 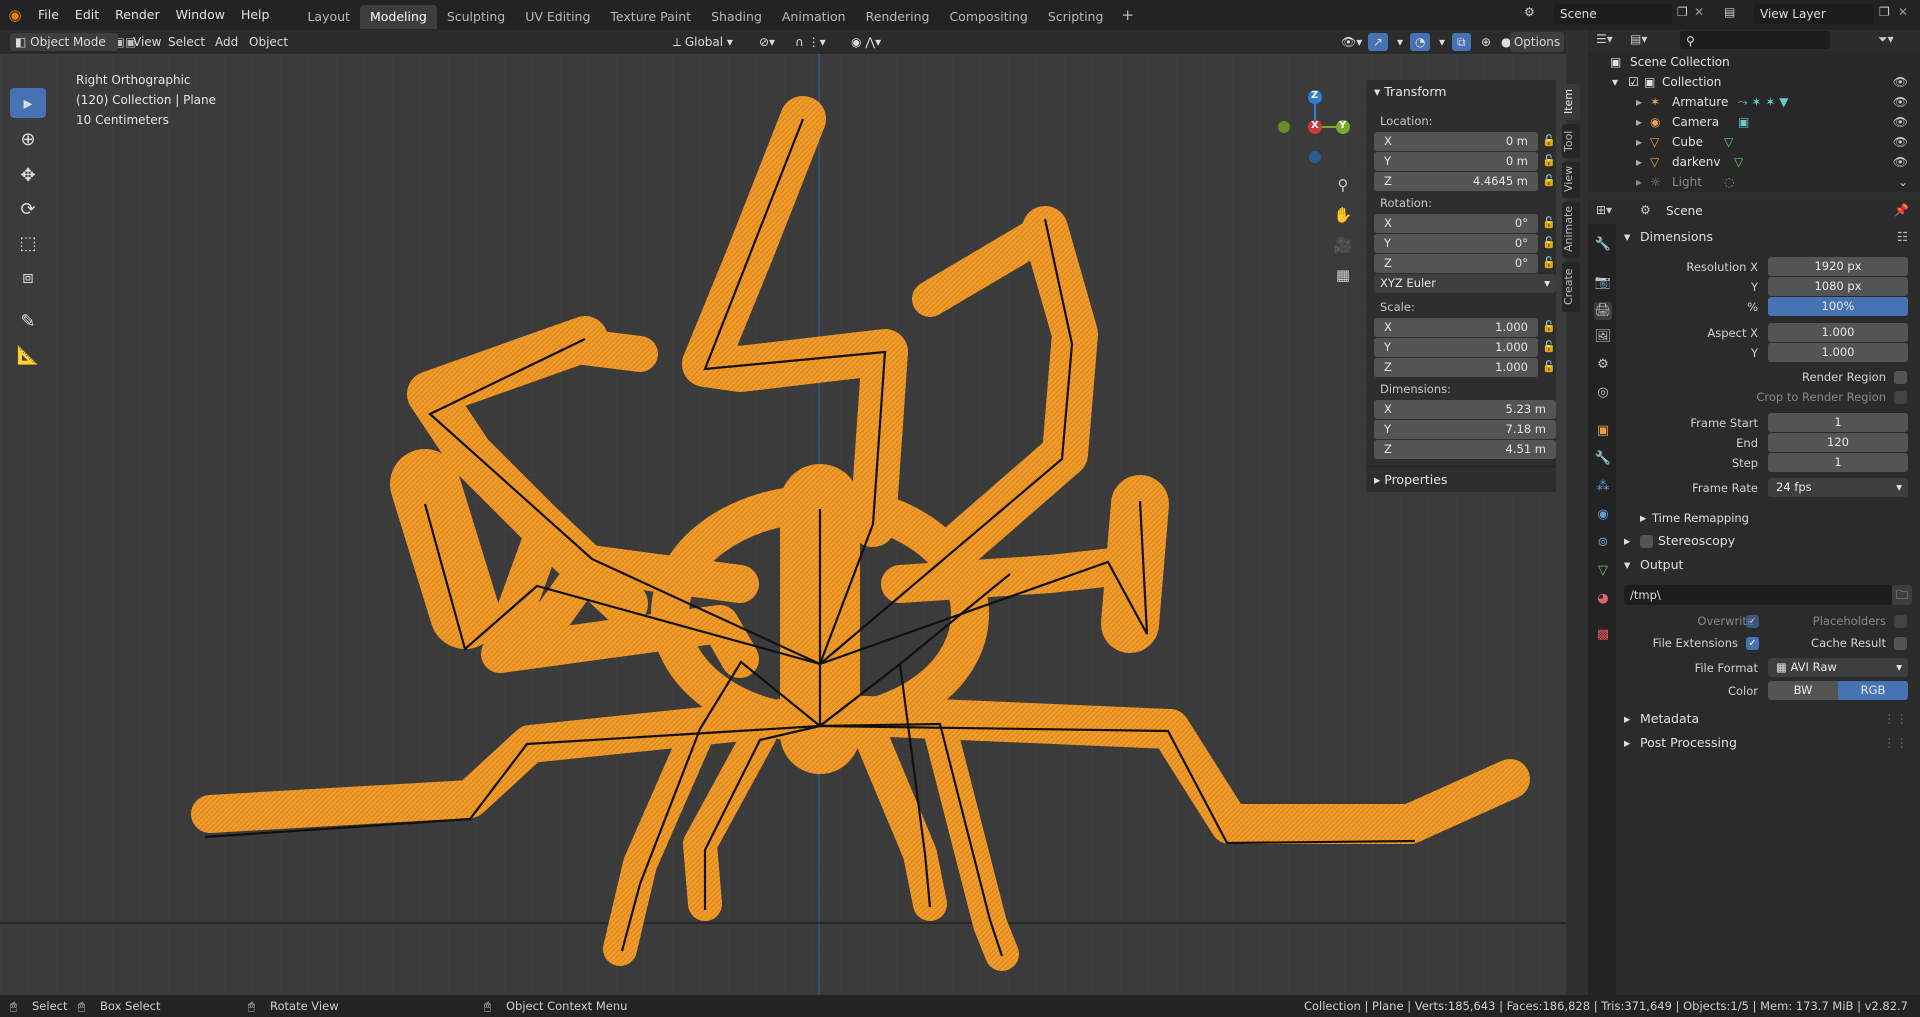 What do you see at coordinates (1456, 141) in the screenshot?
I see `location-x-field: X 0 m` at bounding box center [1456, 141].